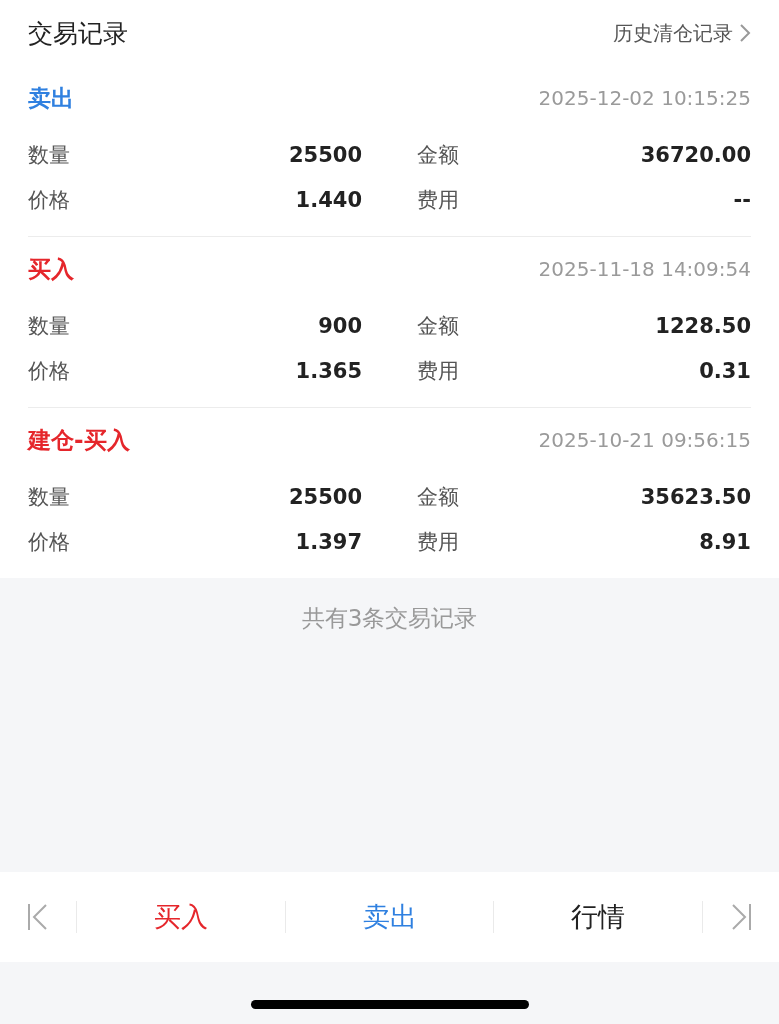 Image resolution: width=779 pixels, height=1024 pixels. I want to click on field-value: 36720.00, so click(695, 154).